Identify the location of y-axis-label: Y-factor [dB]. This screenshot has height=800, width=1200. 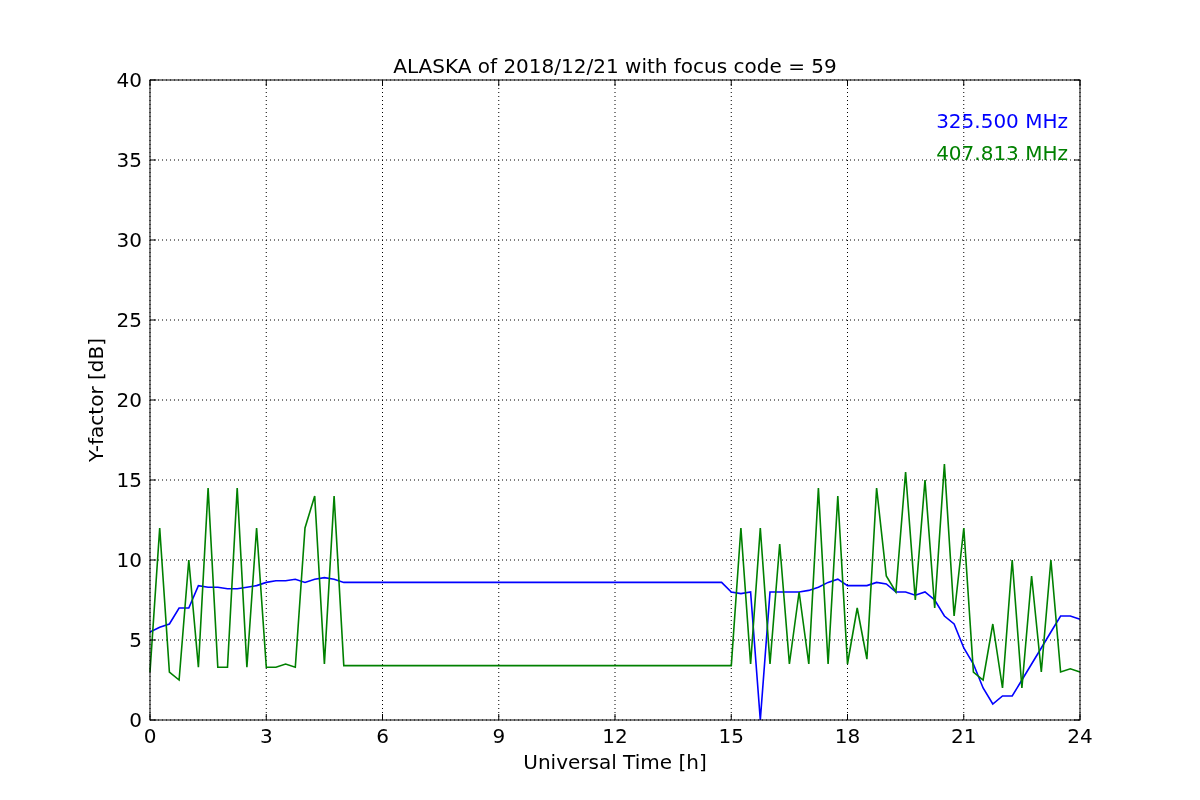
(96, 400).